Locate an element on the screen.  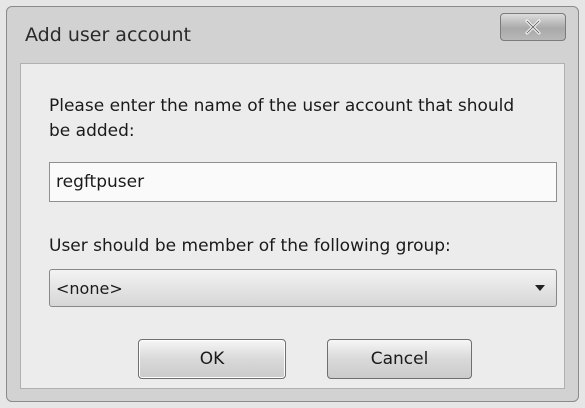
close-button is located at coordinates (533, 27).